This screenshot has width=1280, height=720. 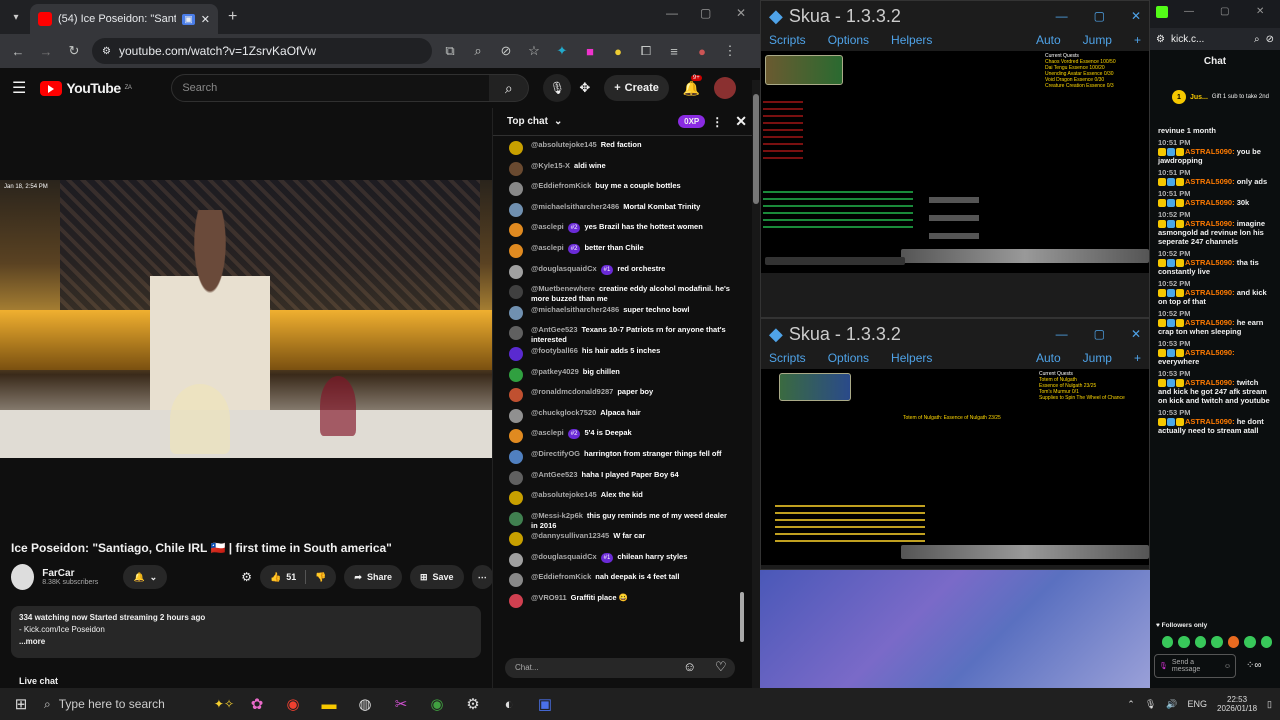 What do you see at coordinates (742, 397) in the screenshot?
I see `chat-scrollbar` at bounding box center [742, 397].